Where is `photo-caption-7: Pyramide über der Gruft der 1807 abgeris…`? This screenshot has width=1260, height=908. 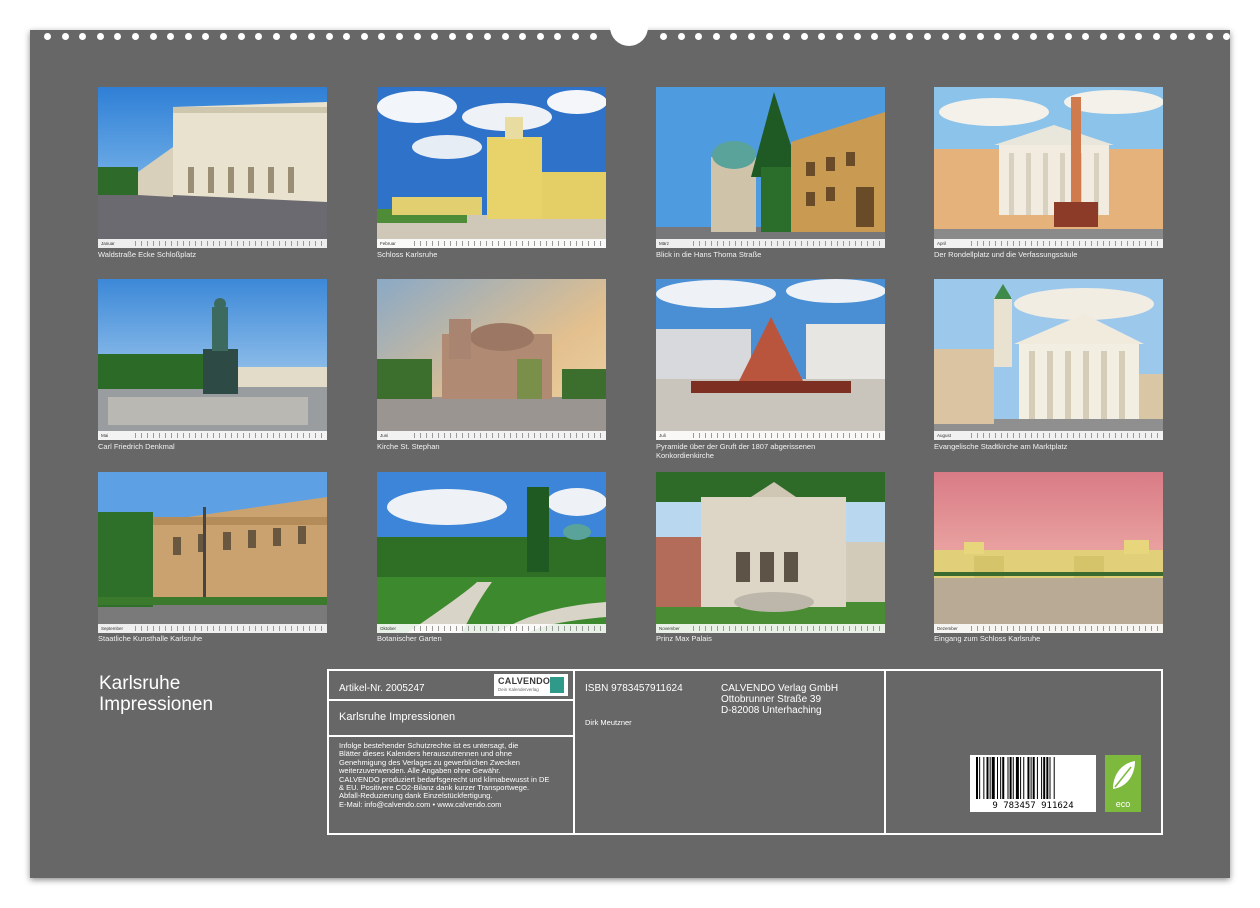
photo-caption-7: Pyramide über der Gruft der 1807 abgeris… is located at coordinates (756, 451).